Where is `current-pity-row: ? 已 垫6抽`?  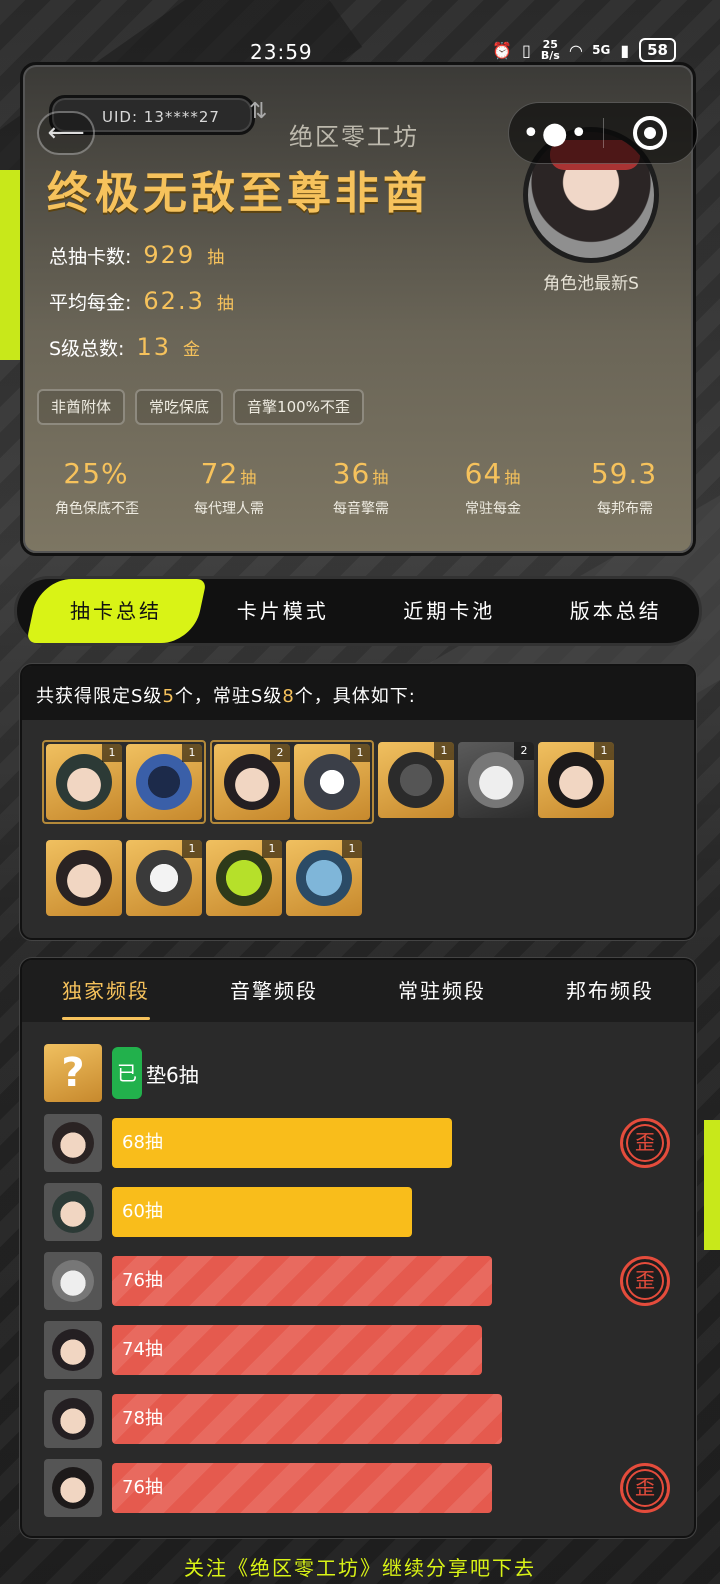
current-pity-row: ? 已 垫6抽 is located at coordinates (121, 1073).